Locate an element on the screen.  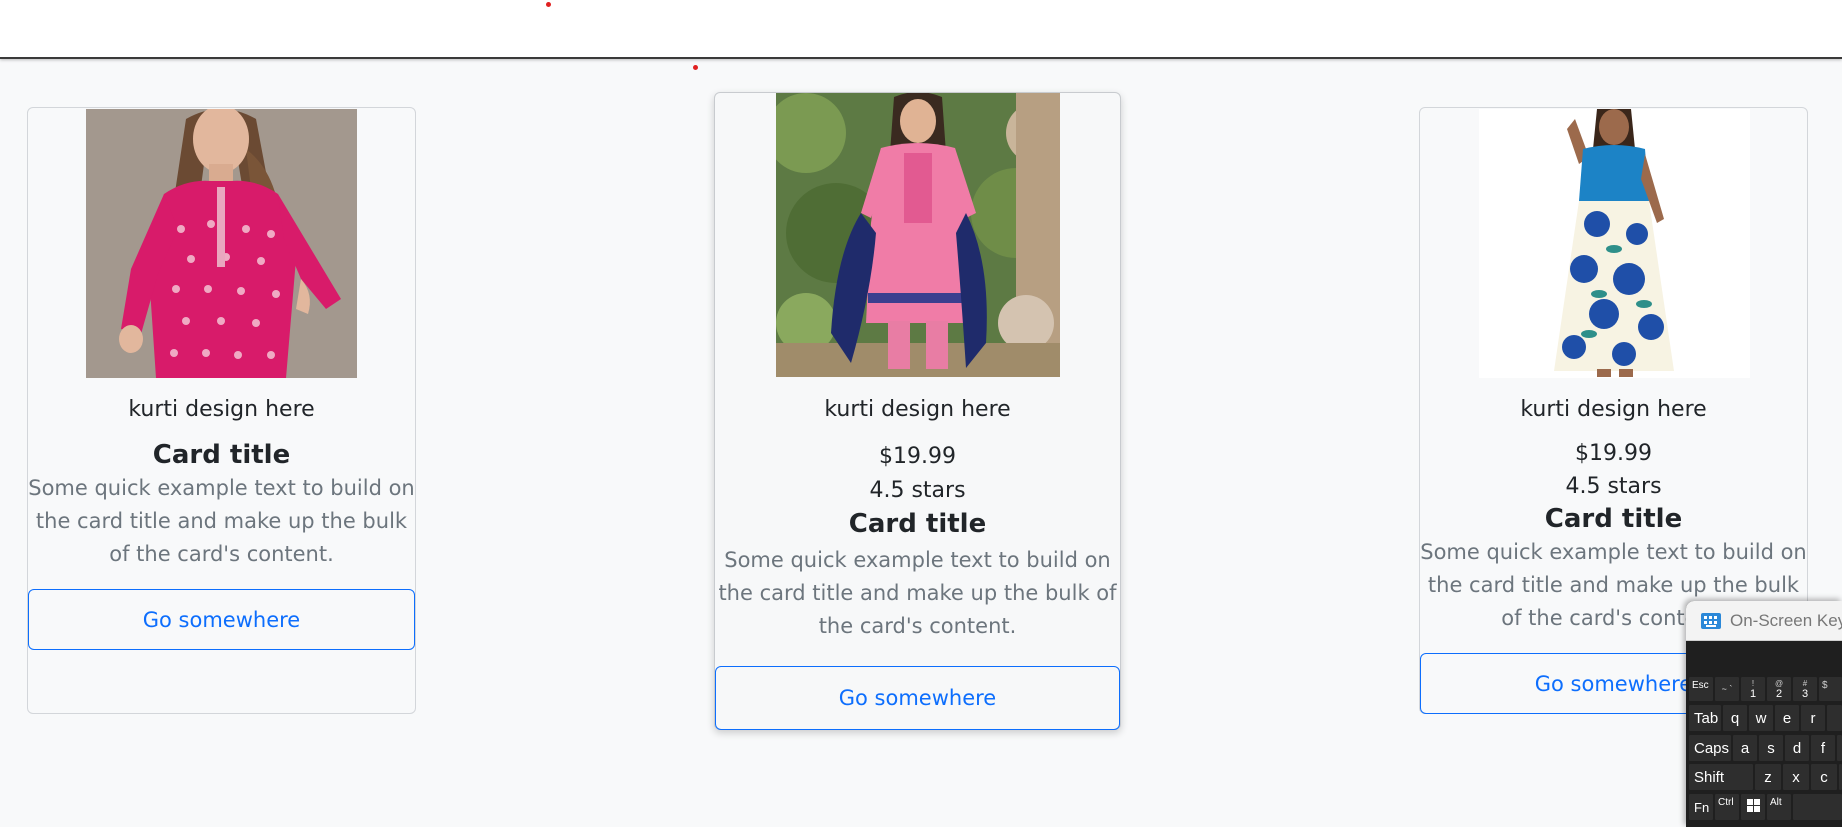
key-2: @ 2 is located at coordinates (1779, 689).